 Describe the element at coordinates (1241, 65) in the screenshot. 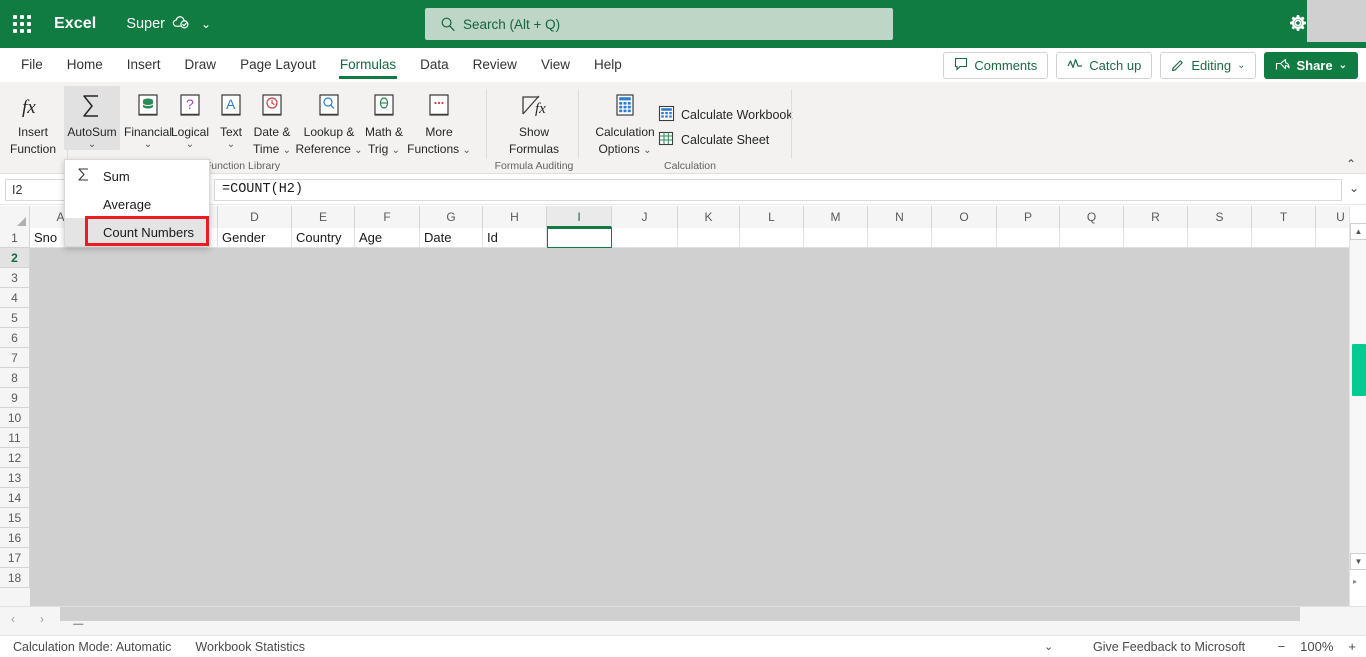

I see `editing-chevron-down-icon: ⌄` at that location.